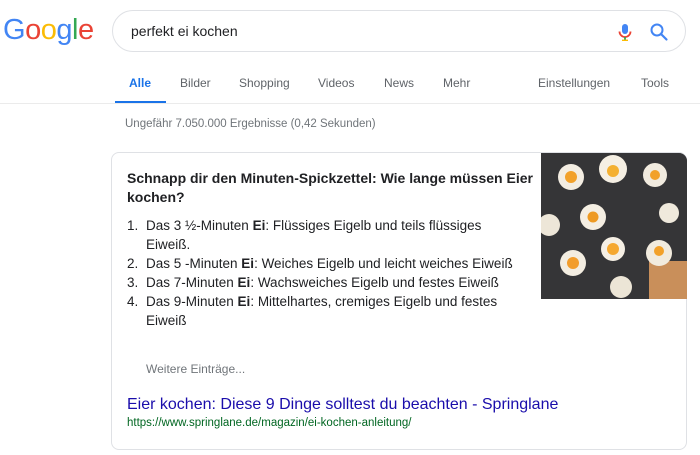 Image resolution: width=700 pixels, height=455 pixels. Describe the element at coordinates (14, 30) in the screenshot. I see `logo-letter: G` at that location.